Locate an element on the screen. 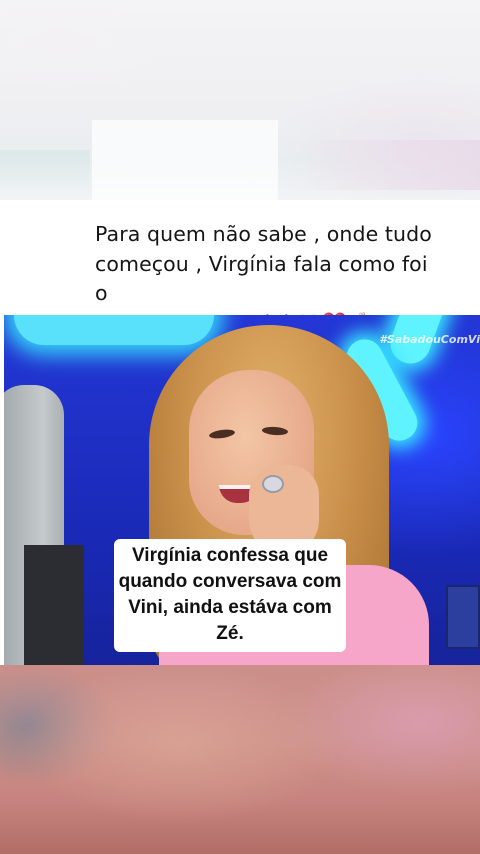 This screenshot has height=854, width=480. caption-line-1: Para quem não sabe , onde tudo is located at coordinates (263, 234).